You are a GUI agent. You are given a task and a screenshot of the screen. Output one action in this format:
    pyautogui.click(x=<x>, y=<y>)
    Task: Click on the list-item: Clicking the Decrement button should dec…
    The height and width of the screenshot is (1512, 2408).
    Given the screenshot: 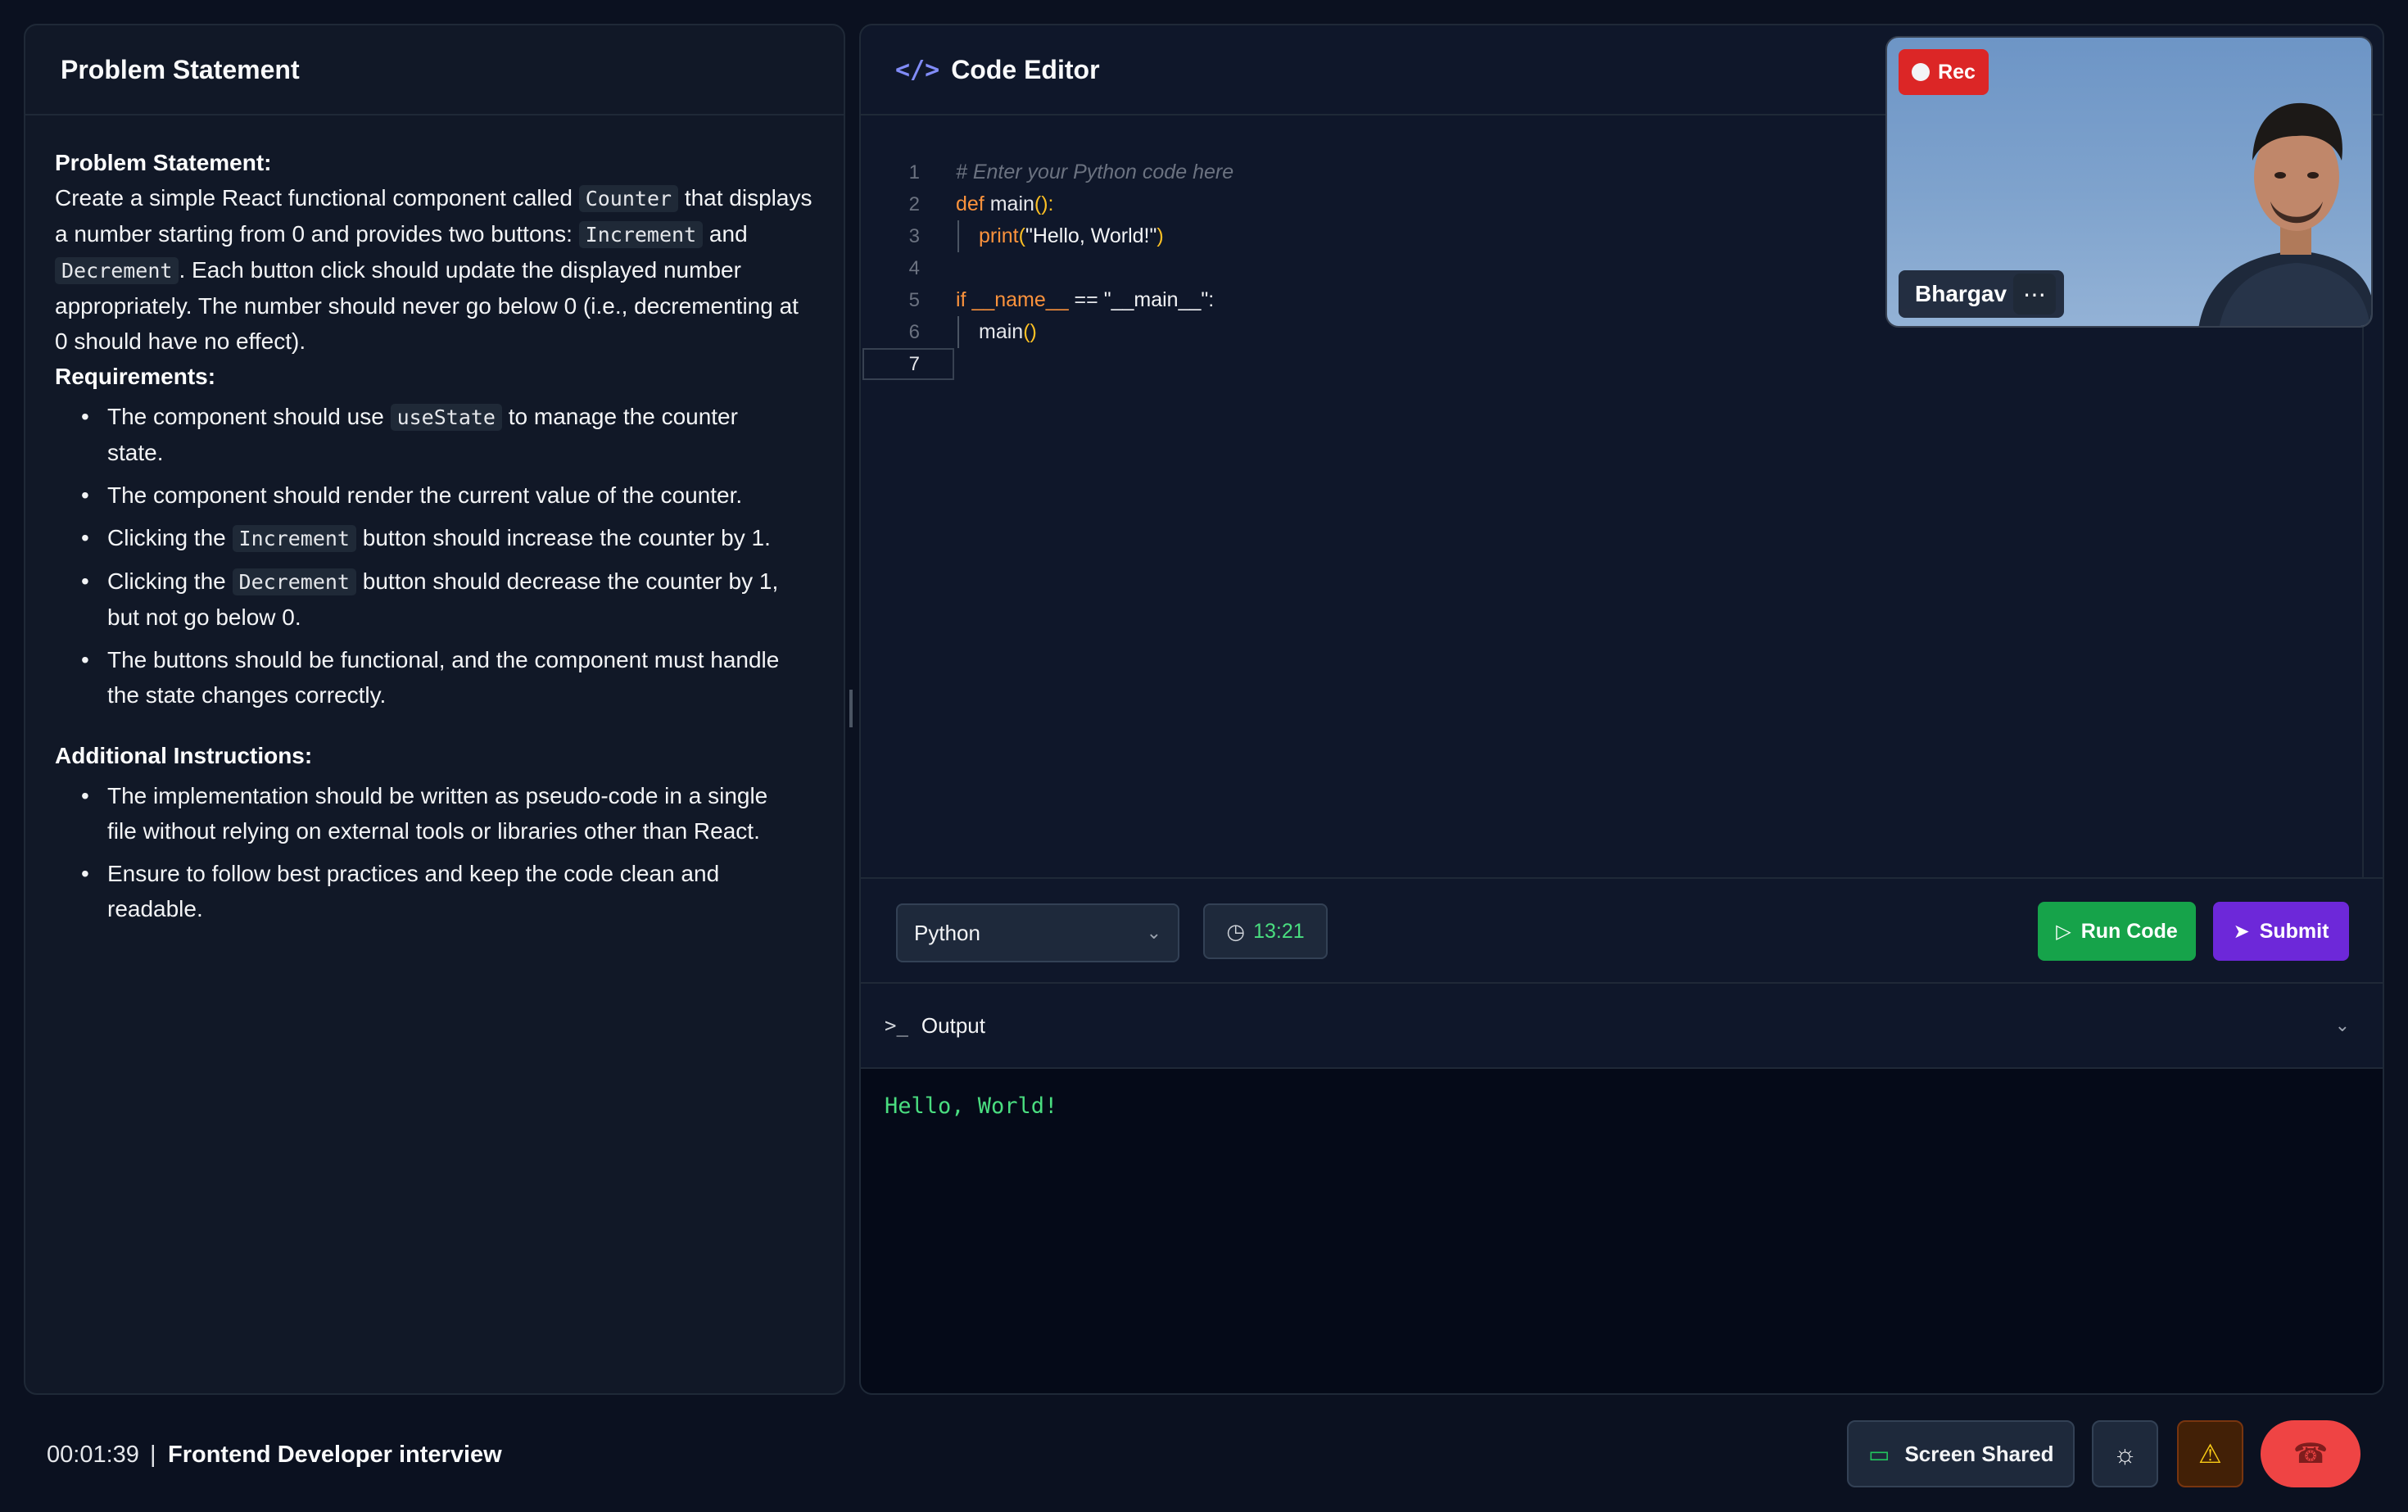 What is the action you would take?
    pyautogui.click(x=430, y=599)
    